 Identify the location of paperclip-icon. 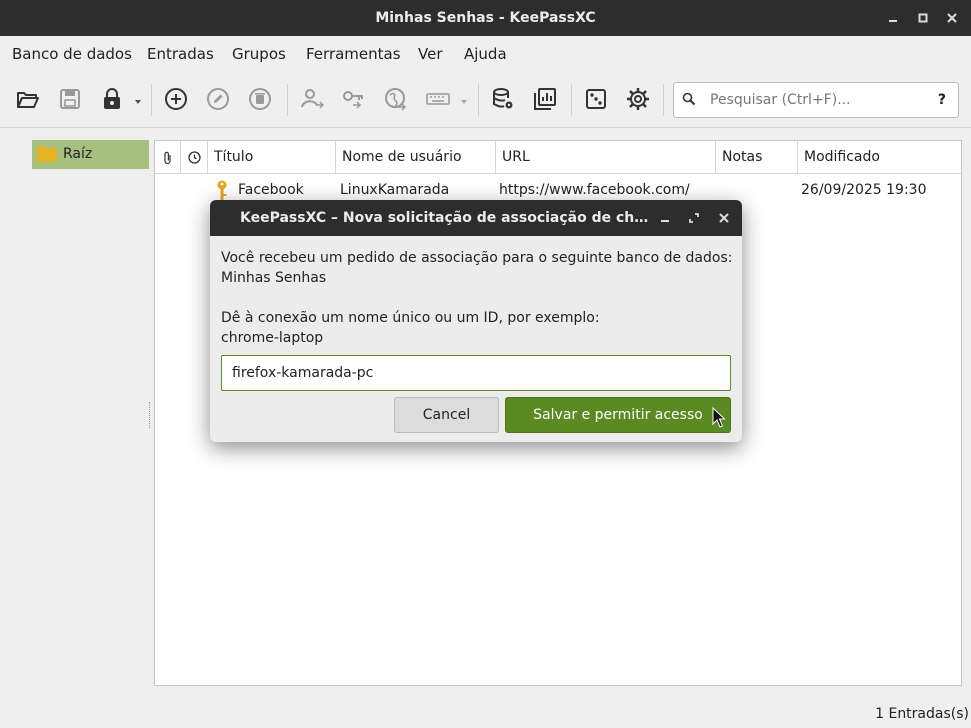
(167, 158).